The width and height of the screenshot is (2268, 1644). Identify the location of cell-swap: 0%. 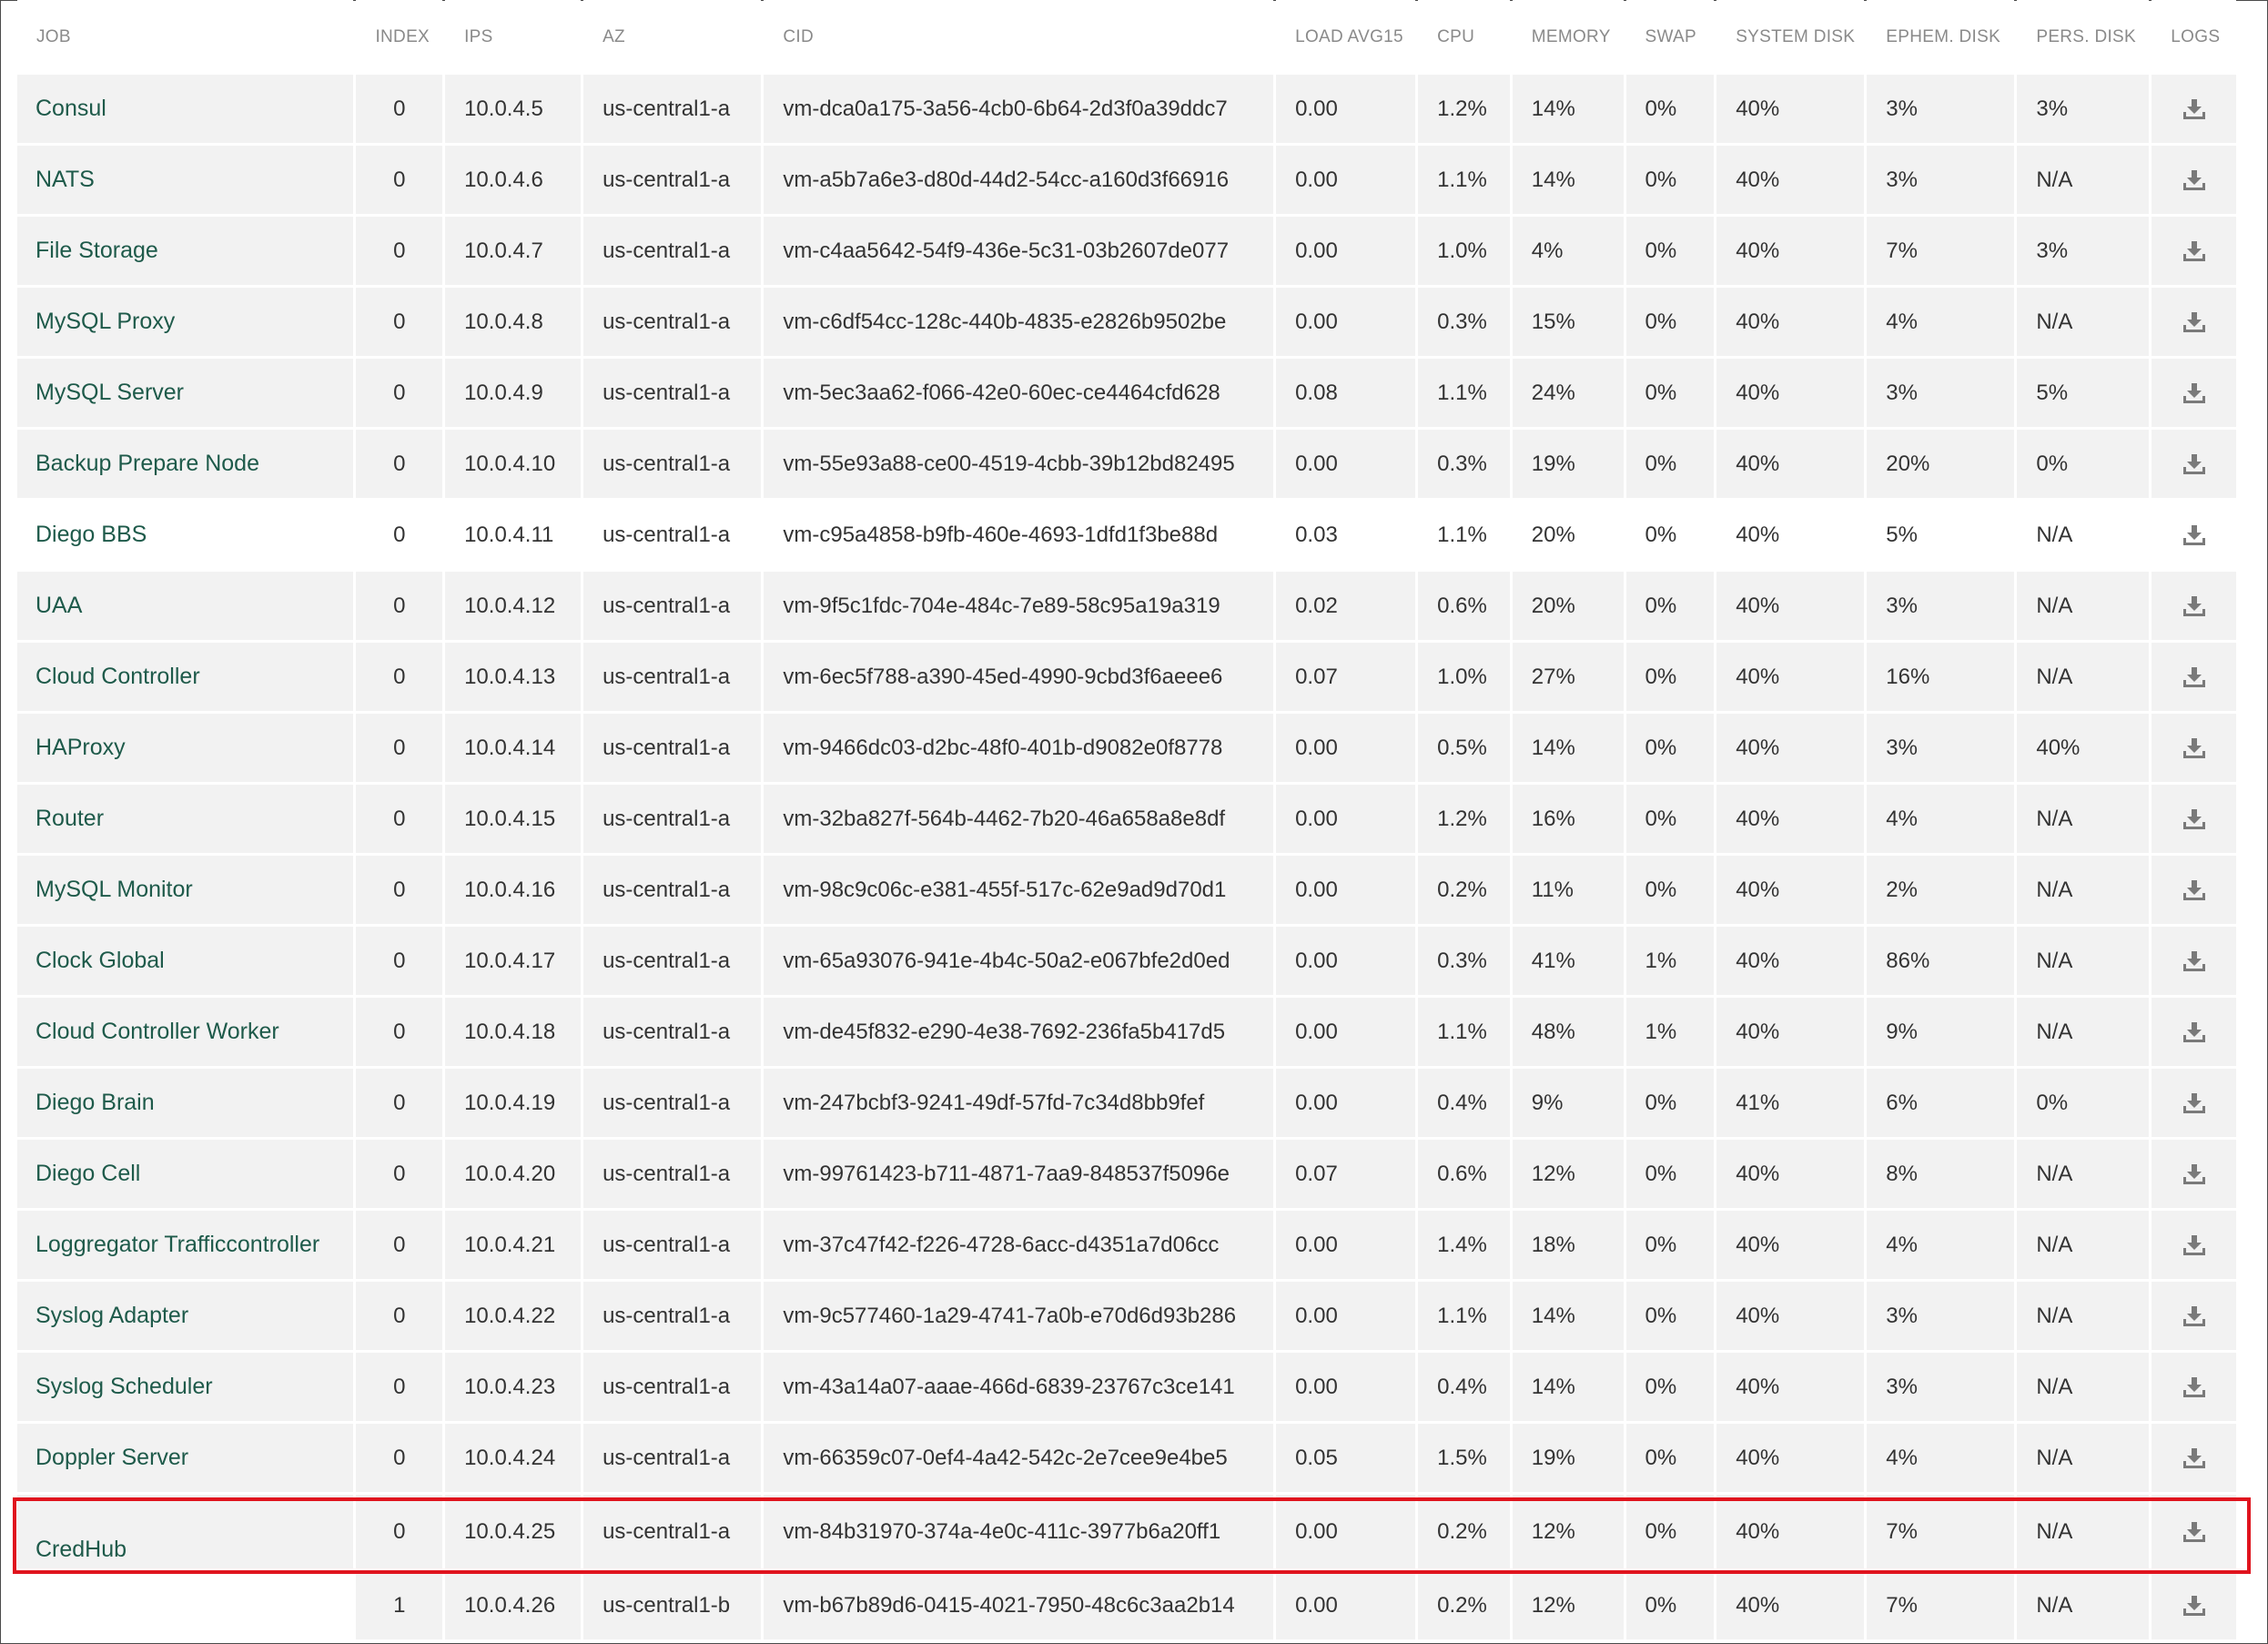
(1670, 820).